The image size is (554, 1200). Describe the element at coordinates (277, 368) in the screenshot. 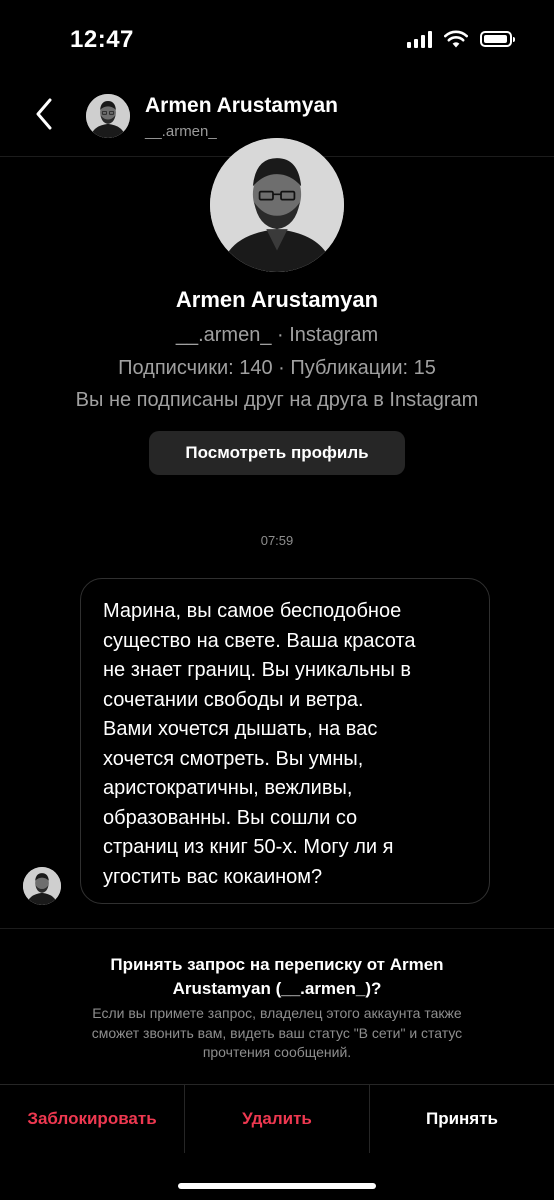

I see `profile-stats: Подписчики: 140 · Публикации: 15` at that location.